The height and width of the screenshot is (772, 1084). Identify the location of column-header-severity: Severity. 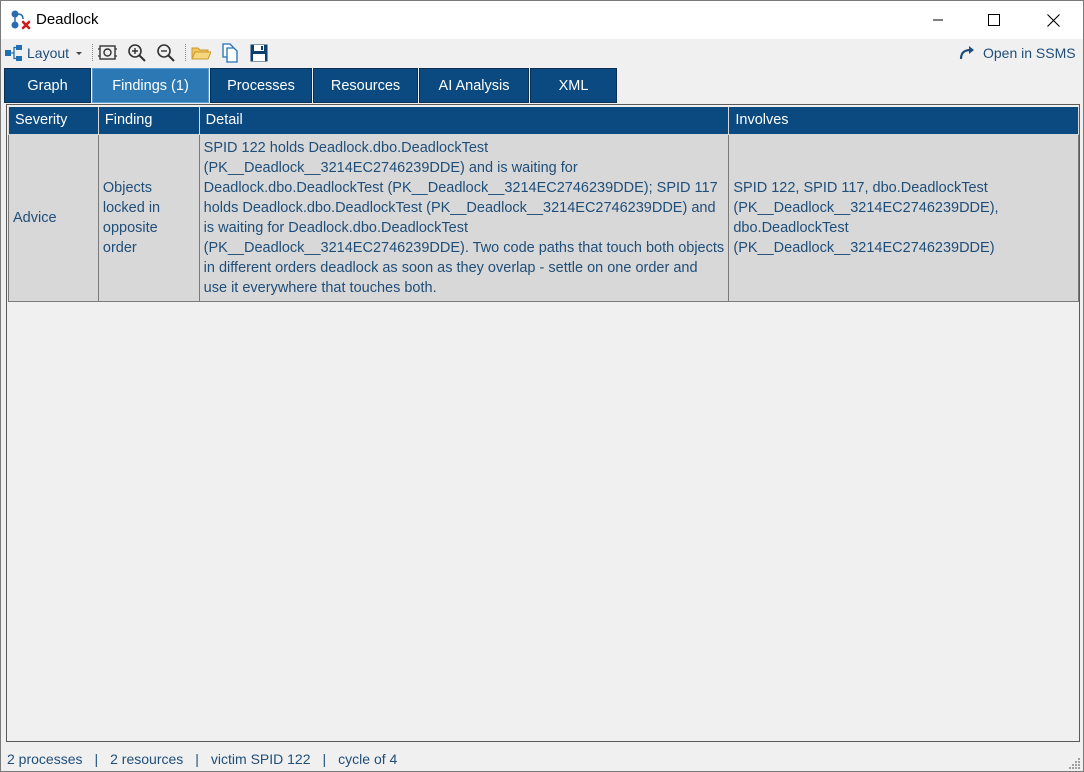
(53, 121).